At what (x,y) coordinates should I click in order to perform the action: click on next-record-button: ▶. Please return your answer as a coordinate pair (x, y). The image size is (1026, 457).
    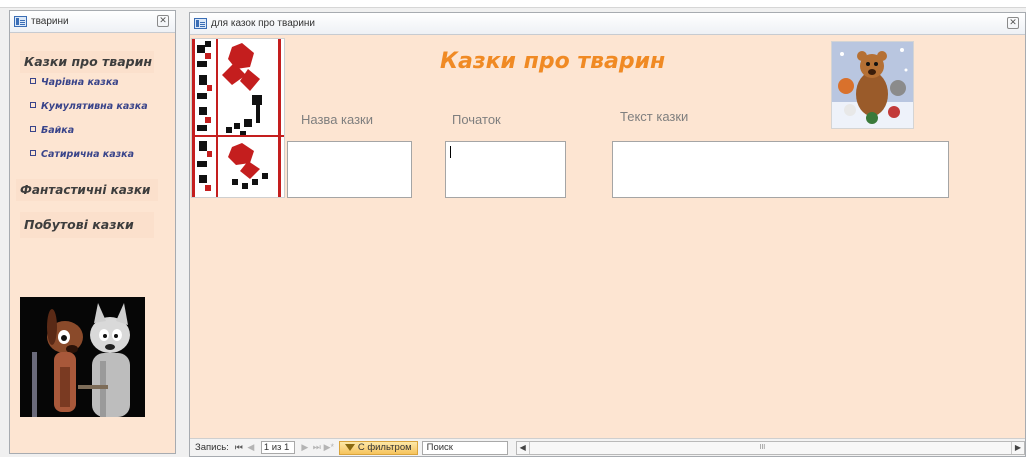
    Looking at the image, I should click on (305, 447).